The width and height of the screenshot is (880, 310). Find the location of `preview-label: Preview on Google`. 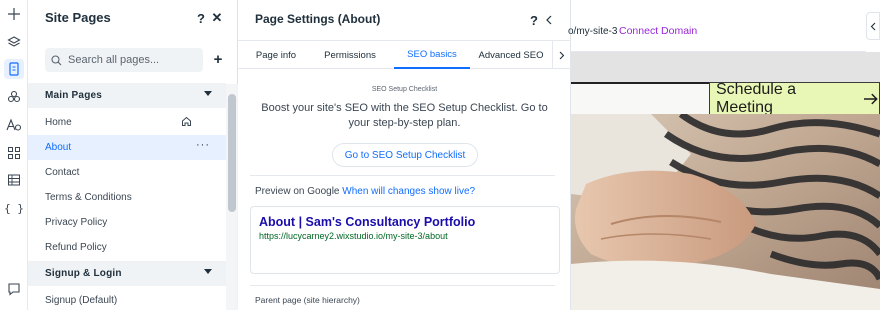

preview-label: Preview on Google is located at coordinates (297, 191).